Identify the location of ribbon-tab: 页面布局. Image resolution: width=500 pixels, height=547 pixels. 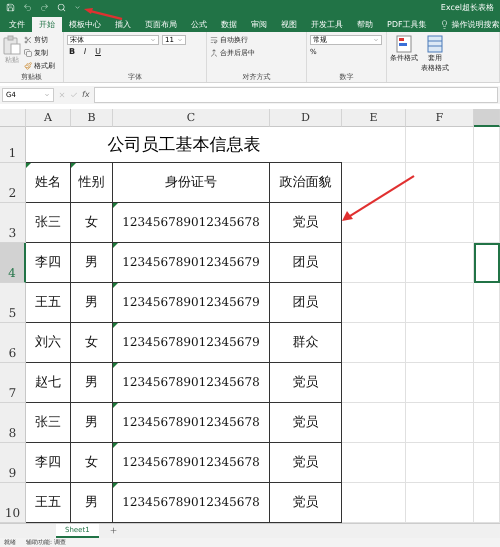
(161, 24).